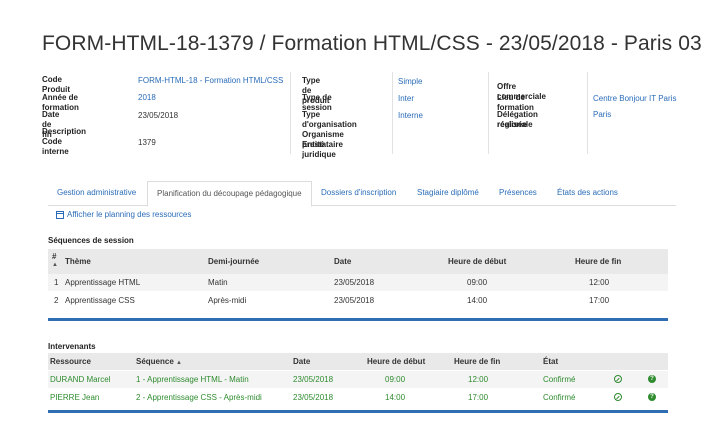  I want to click on delegation-value: Paris, so click(602, 115).